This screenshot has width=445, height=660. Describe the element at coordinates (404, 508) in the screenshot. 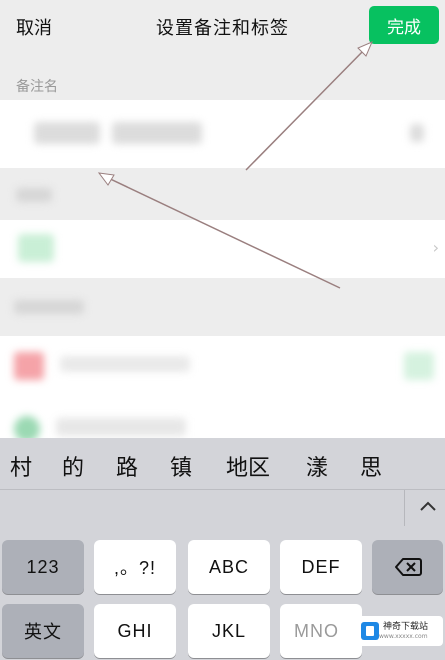

I see `candidate-separator` at that location.